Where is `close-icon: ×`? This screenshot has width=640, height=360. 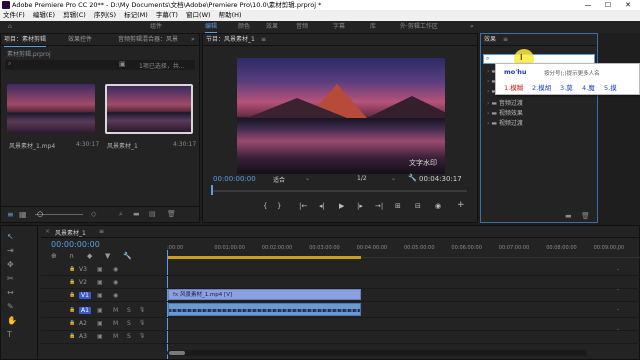
close-icon: × is located at coordinates (47, 231).